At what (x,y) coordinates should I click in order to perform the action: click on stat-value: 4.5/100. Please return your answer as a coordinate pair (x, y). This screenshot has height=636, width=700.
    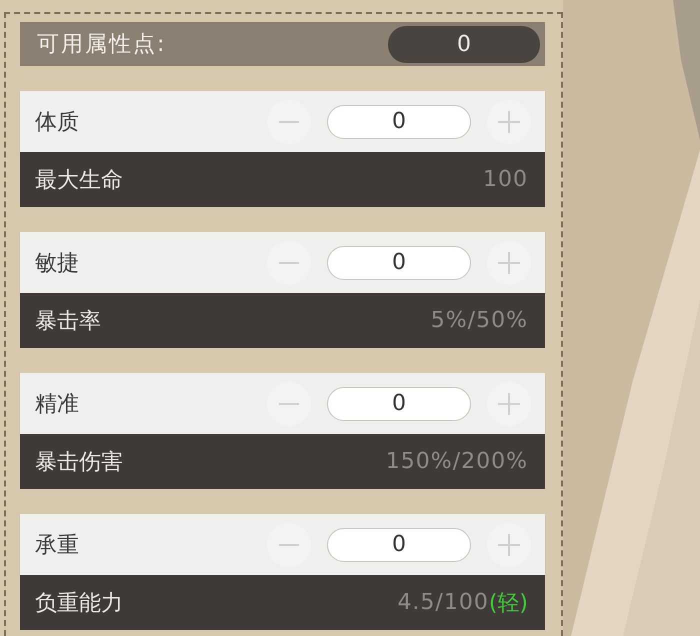
    Looking at the image, I should click on (443, 602).